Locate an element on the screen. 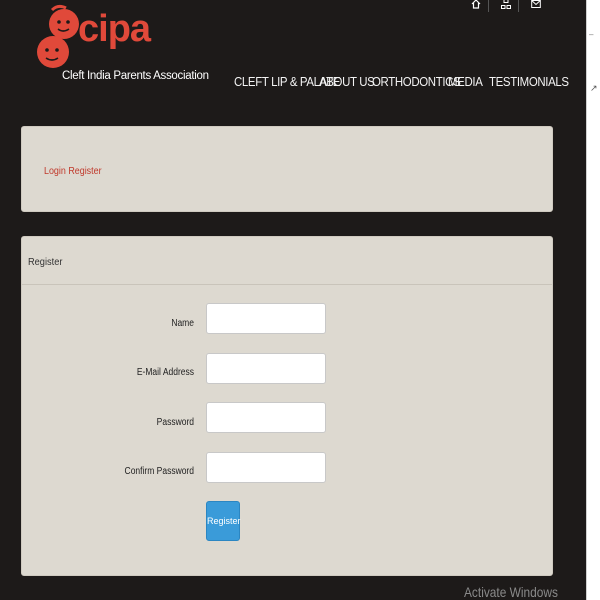 The image size is (600, 600). login-link: Login is located at coordinates (55, 171).